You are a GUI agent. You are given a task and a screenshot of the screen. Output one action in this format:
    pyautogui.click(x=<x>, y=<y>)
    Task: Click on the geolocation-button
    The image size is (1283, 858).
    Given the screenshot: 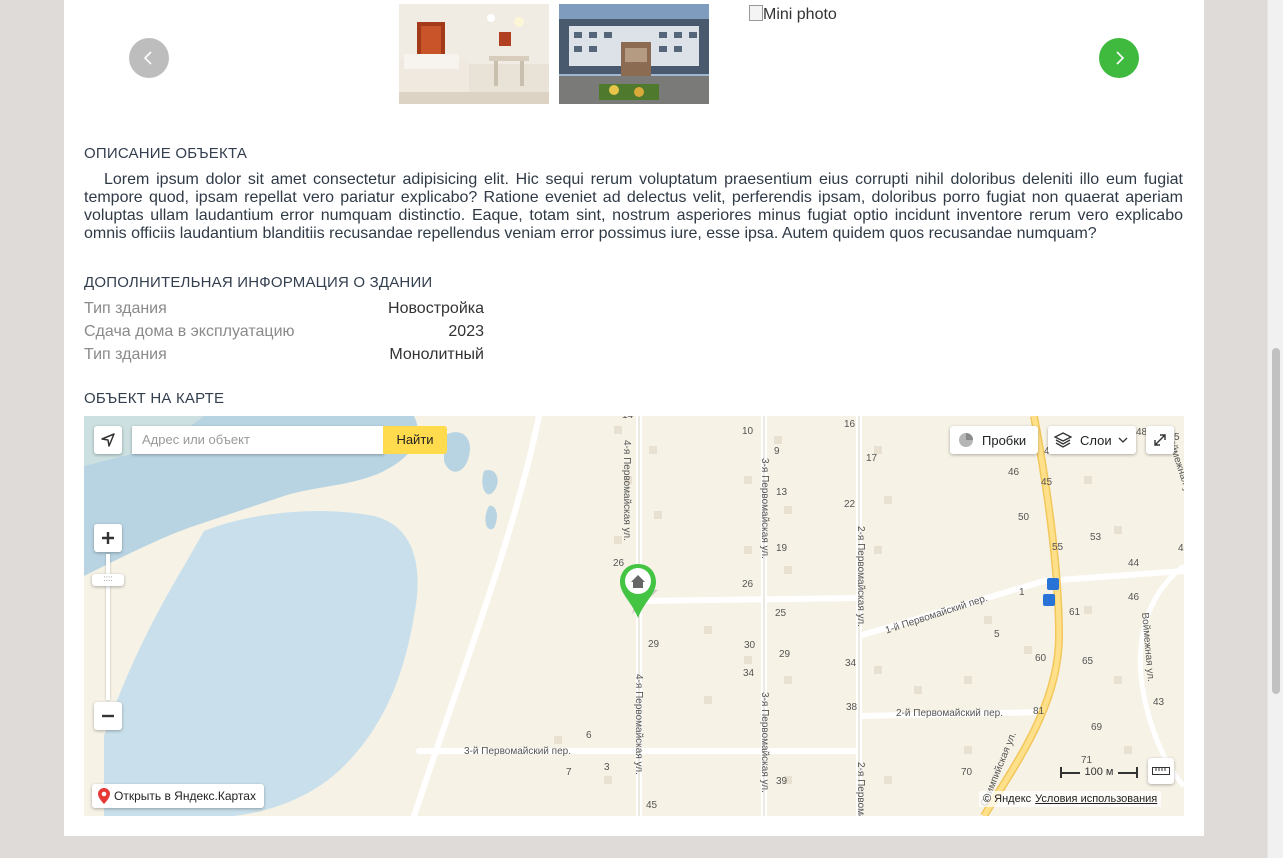 What is the action you would take?
    pyautogui.click(x=108, y=440)
    